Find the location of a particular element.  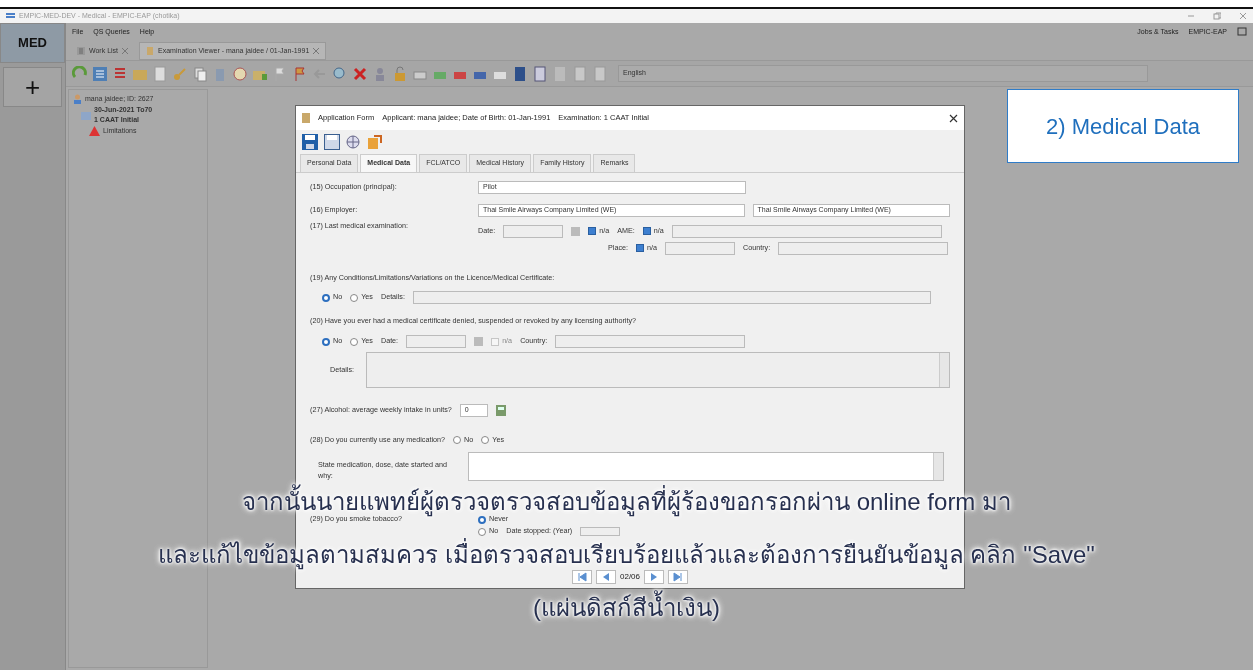

calculator-icon is located at coordinates (500, 411).